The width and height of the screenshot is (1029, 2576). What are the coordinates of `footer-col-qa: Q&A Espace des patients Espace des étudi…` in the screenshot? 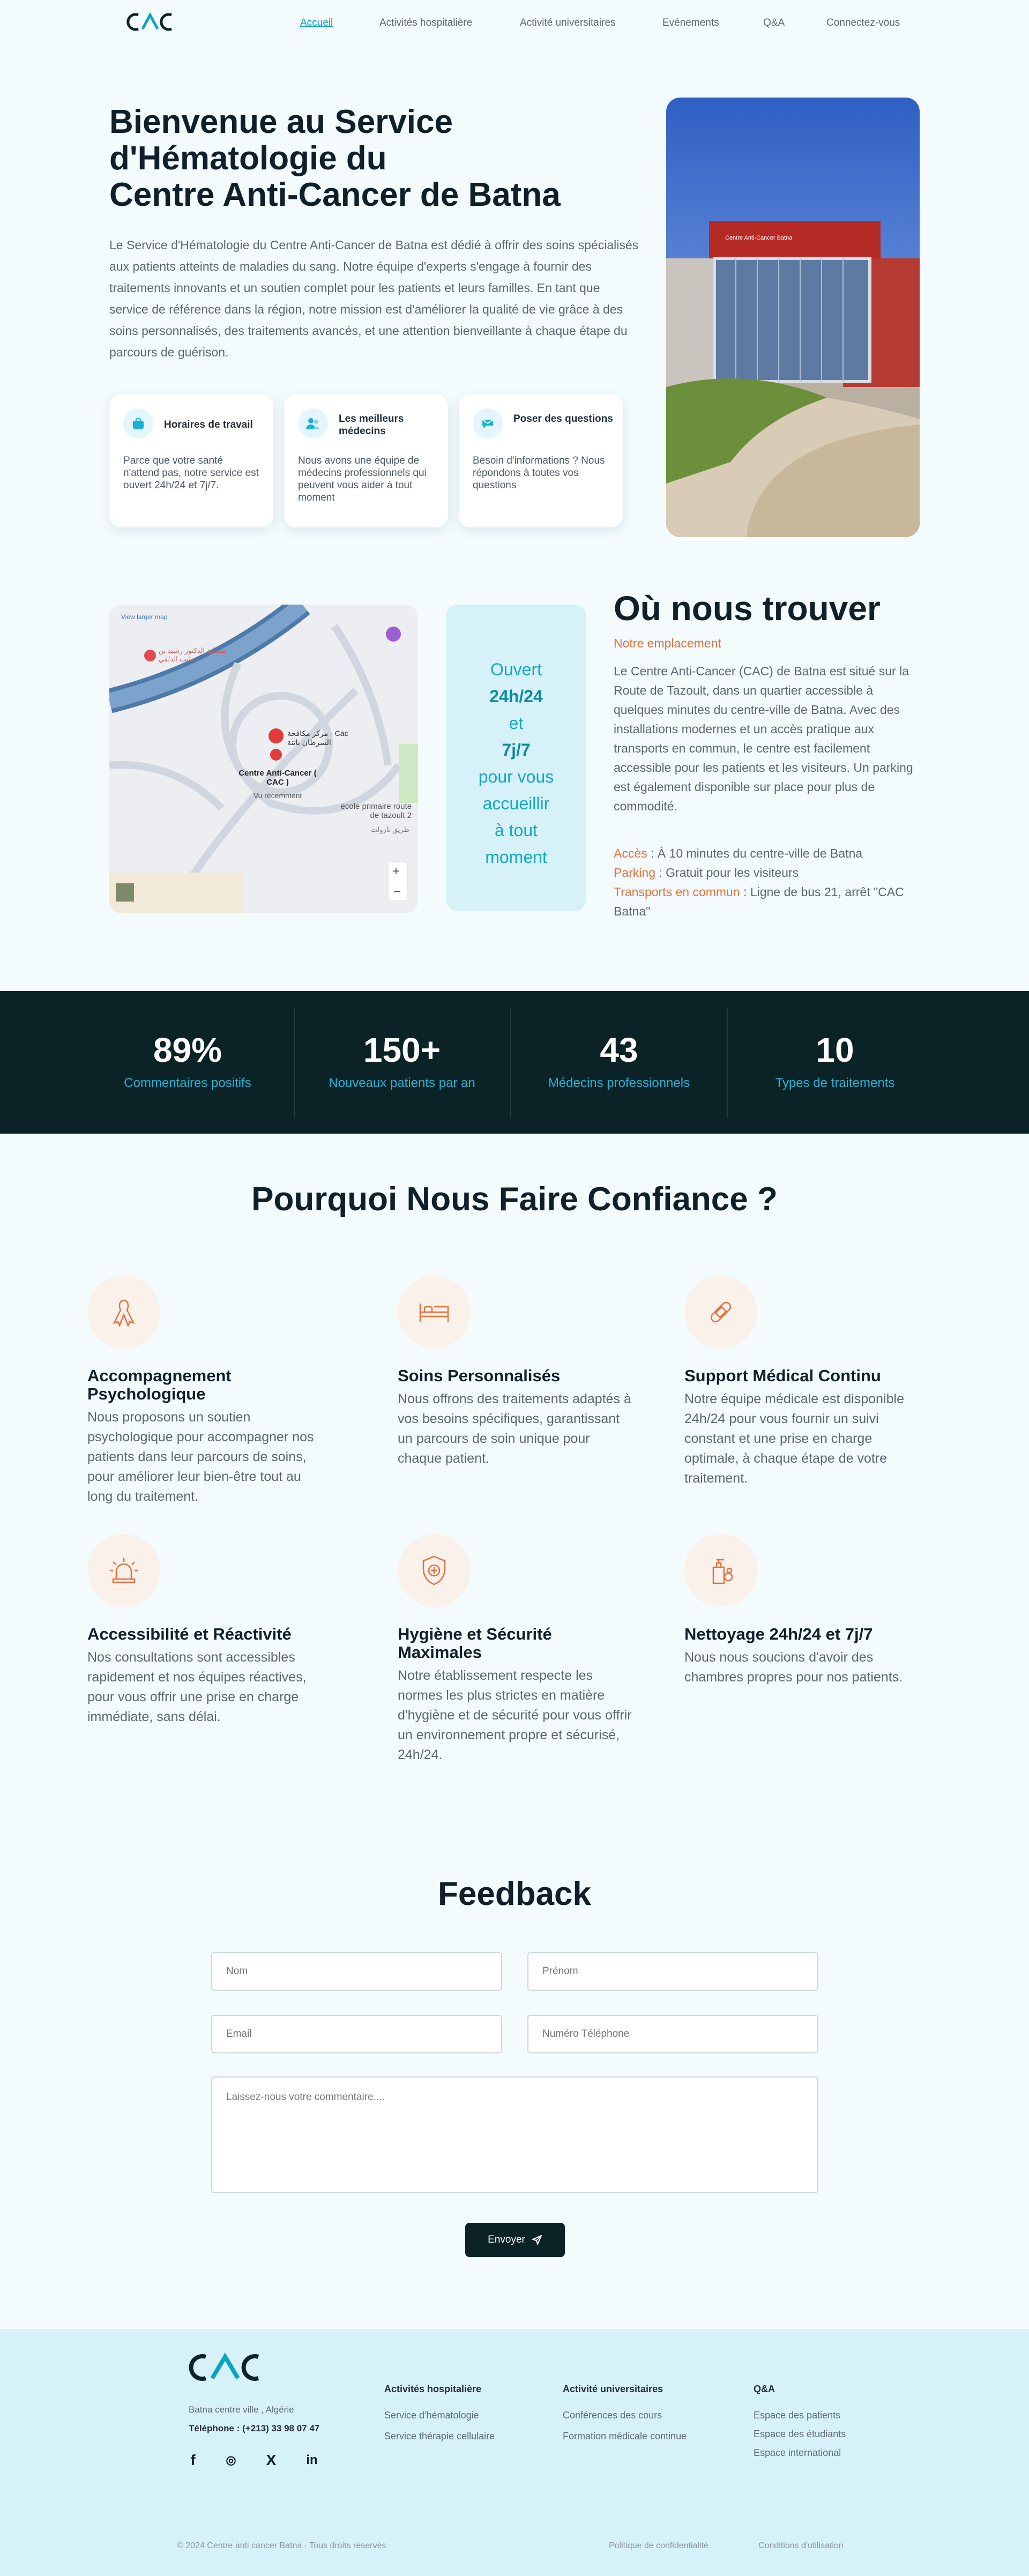 It's located at (800, 2421).